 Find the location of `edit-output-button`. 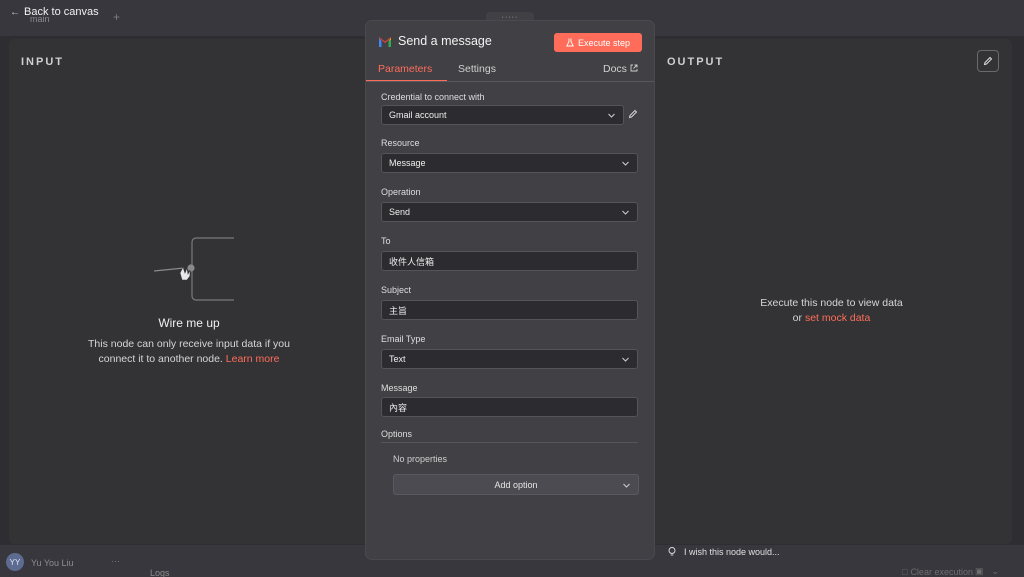

edit-output-button is located at coordinates (988, 61).